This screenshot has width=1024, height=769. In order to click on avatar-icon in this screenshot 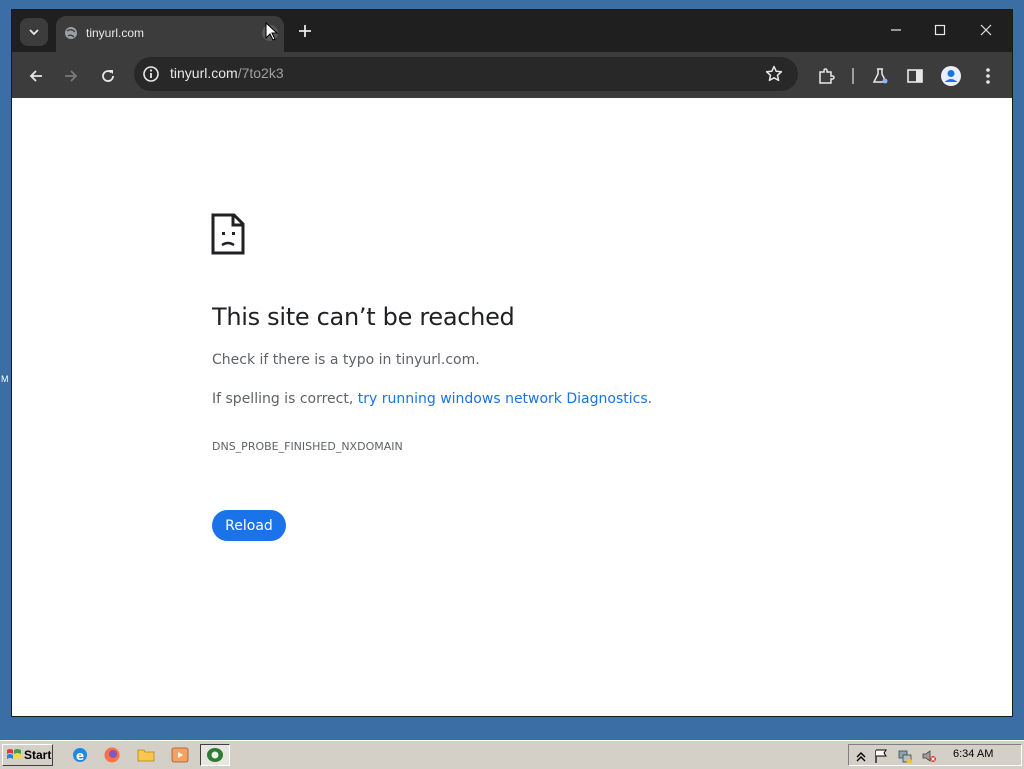, I will do `click(951, 76)`.